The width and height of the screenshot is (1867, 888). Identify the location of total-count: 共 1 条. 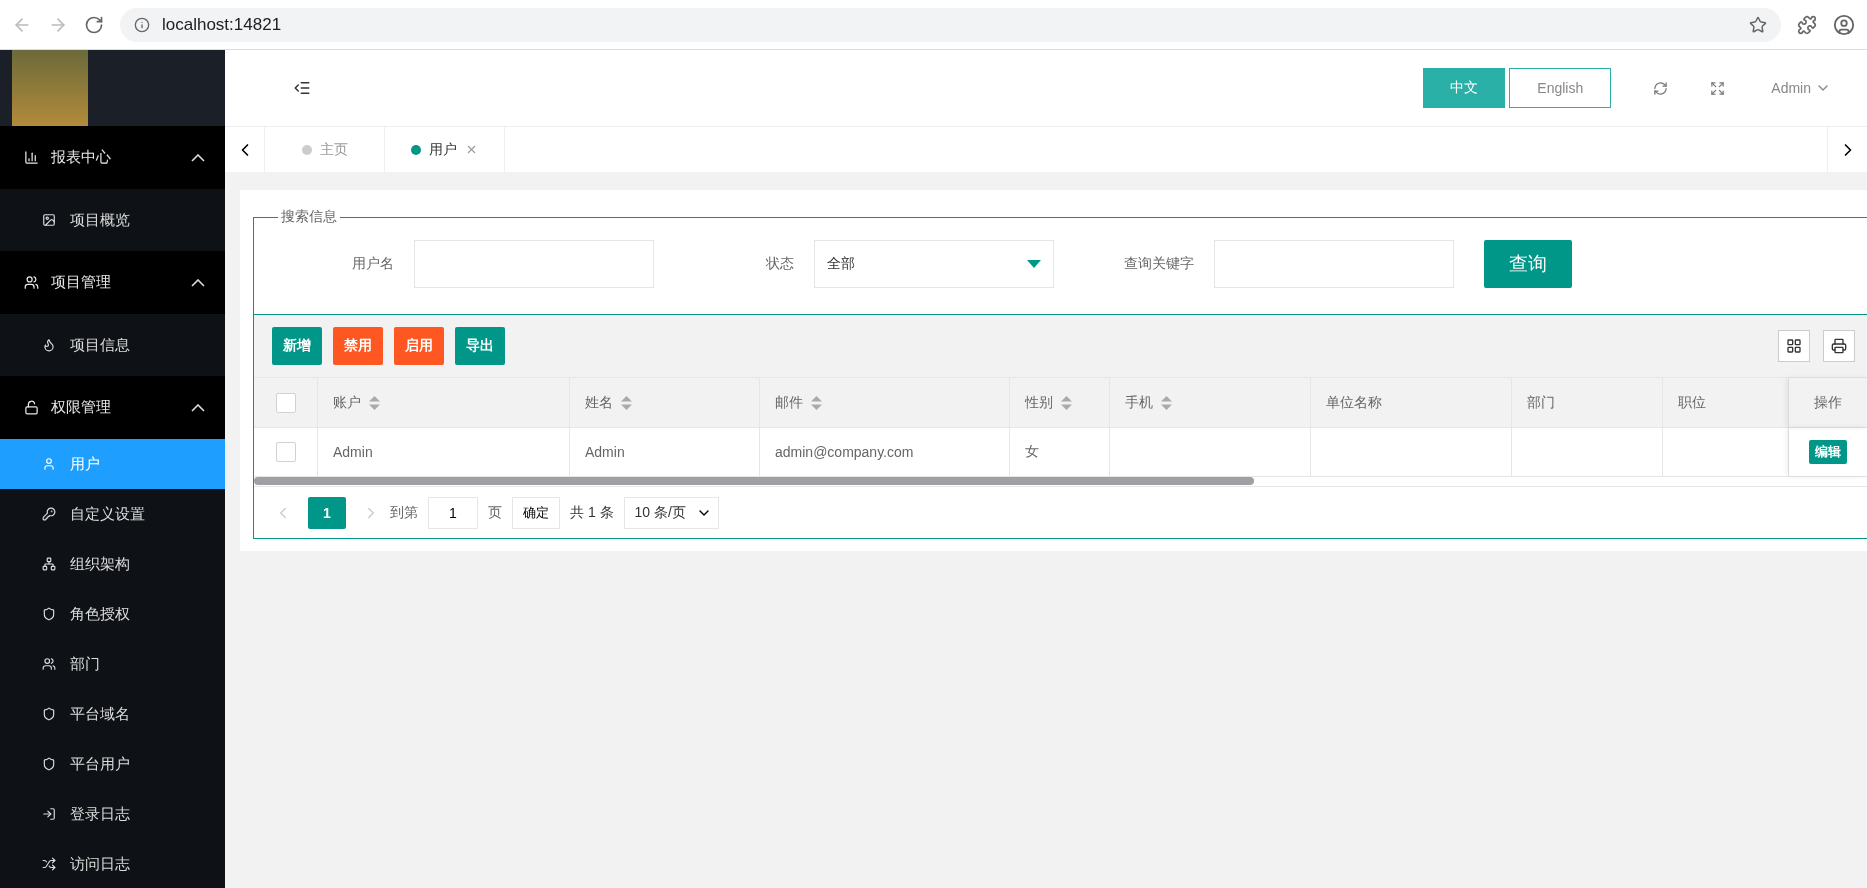
(592, 512).